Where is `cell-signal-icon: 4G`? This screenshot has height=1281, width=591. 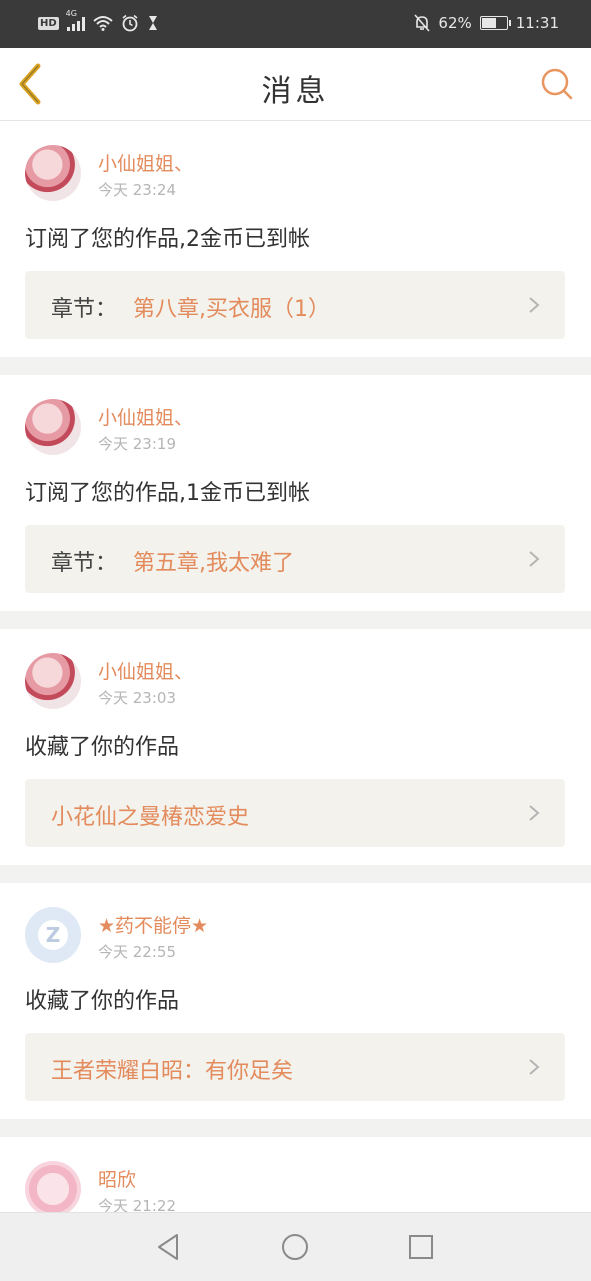
cell-signal-icon: 4G is located at coordinates (75, 20).